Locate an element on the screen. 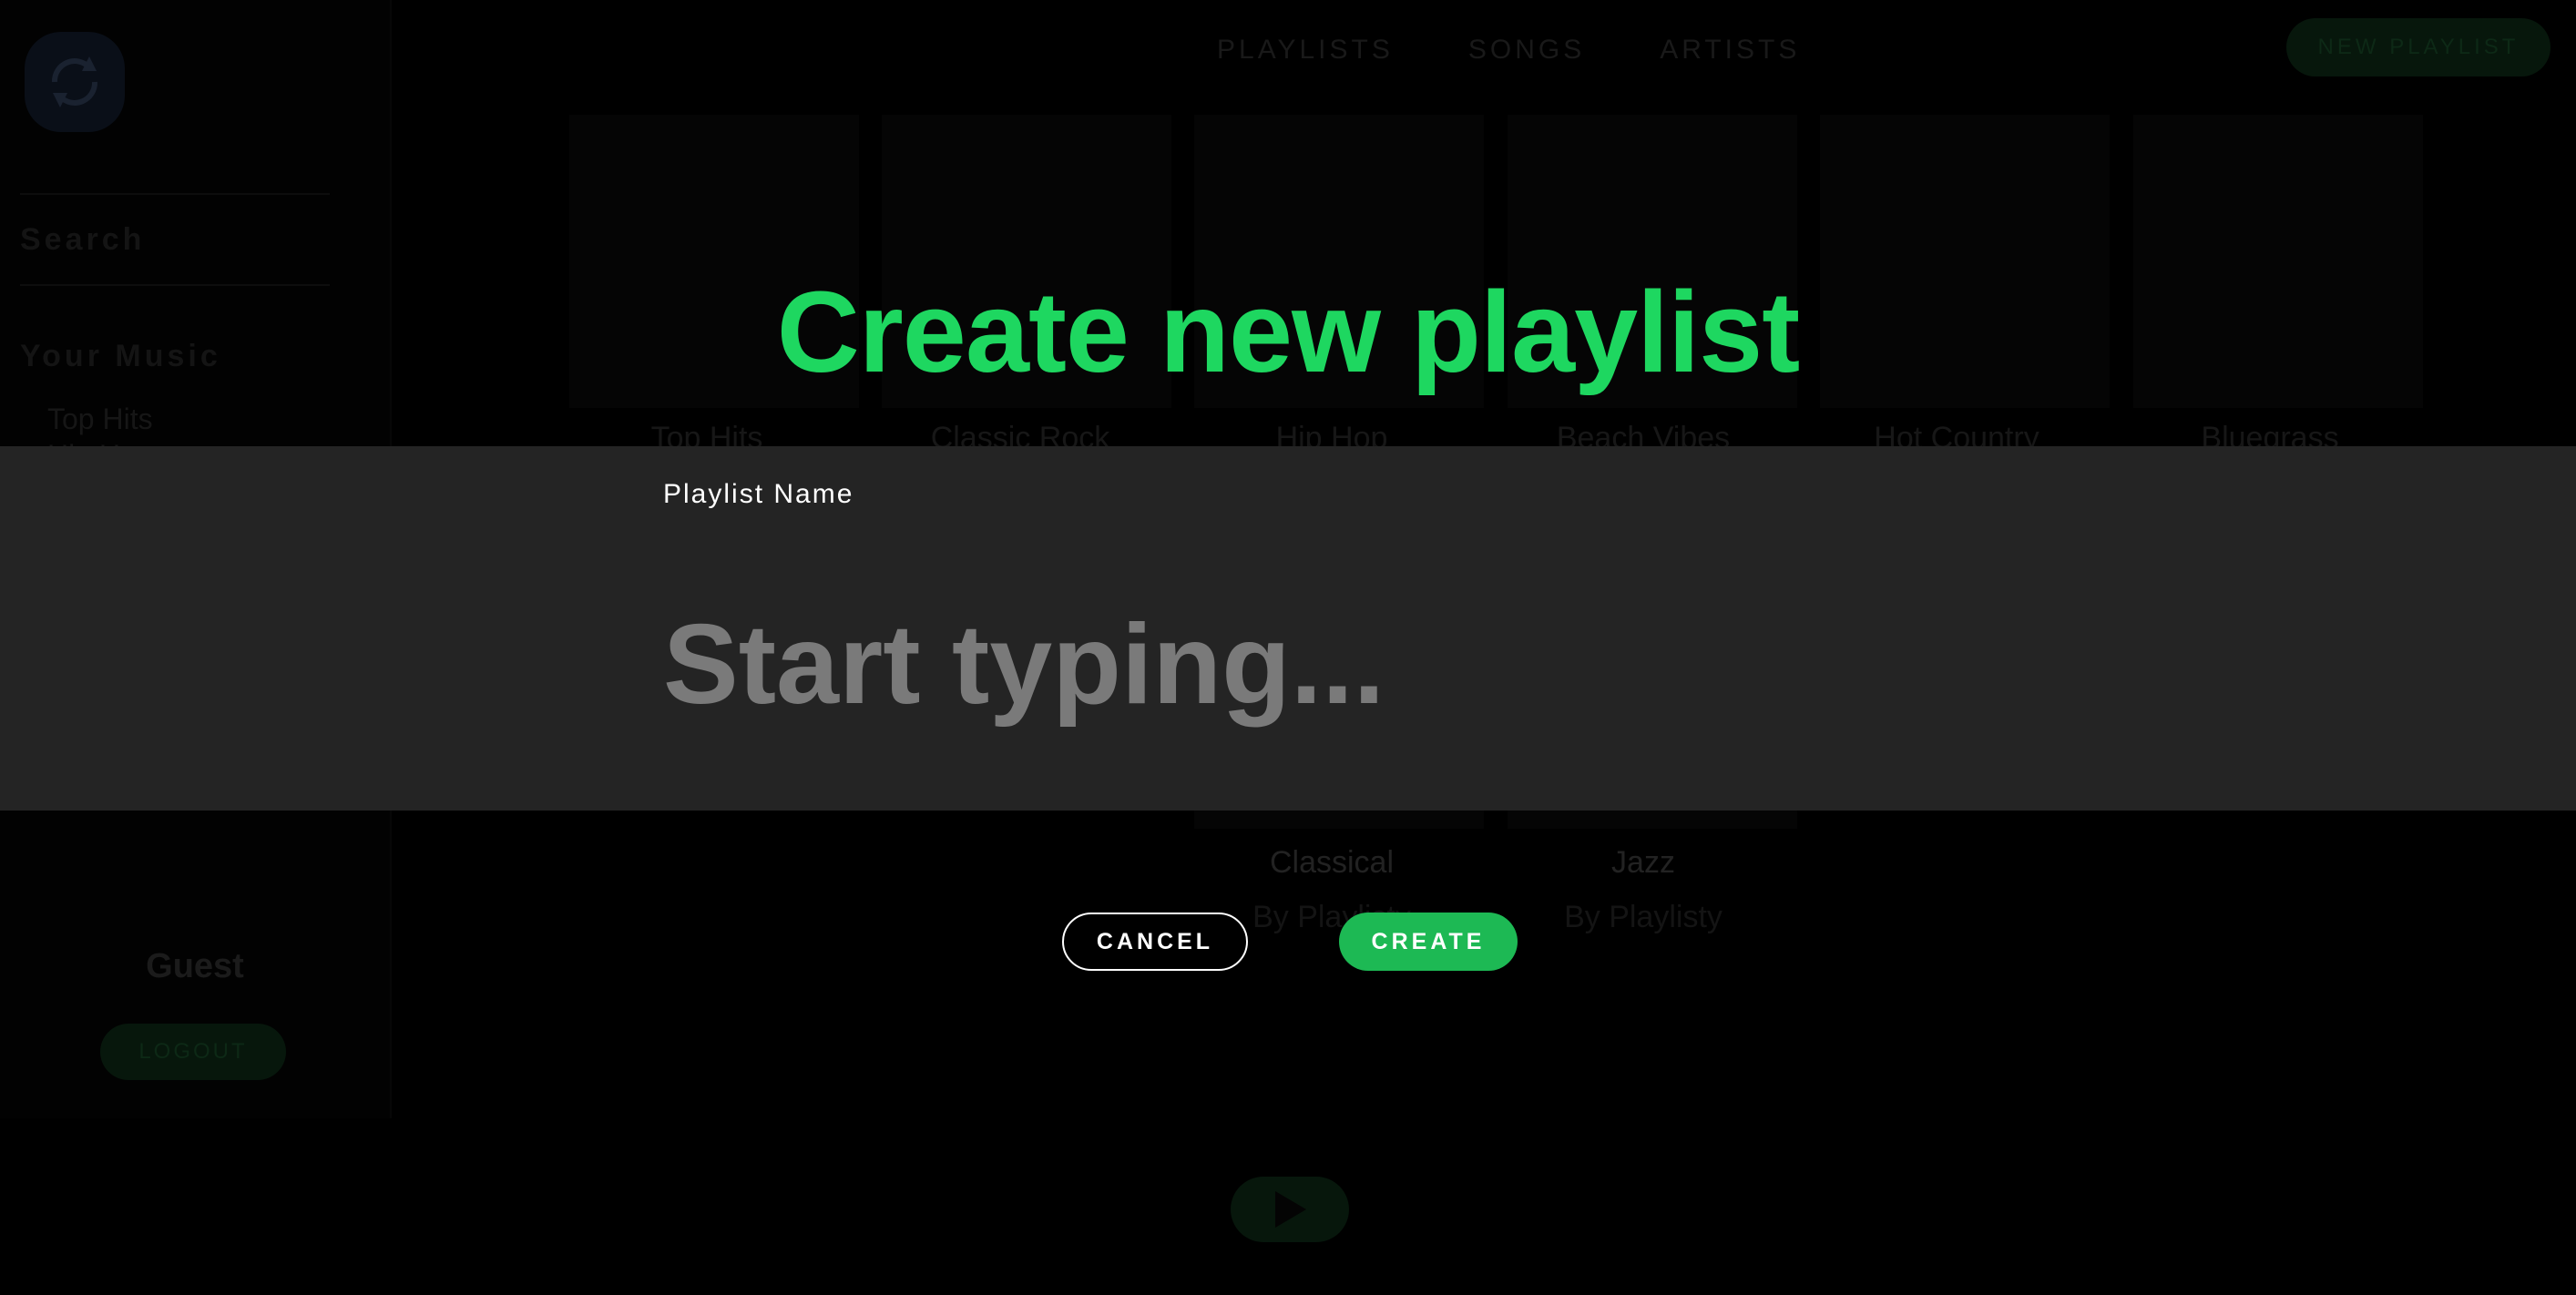 The height and width of the screenshot is (1295, 2576). sidebar-item-top-hits: Top Hits is located at coordinates (100, 419).